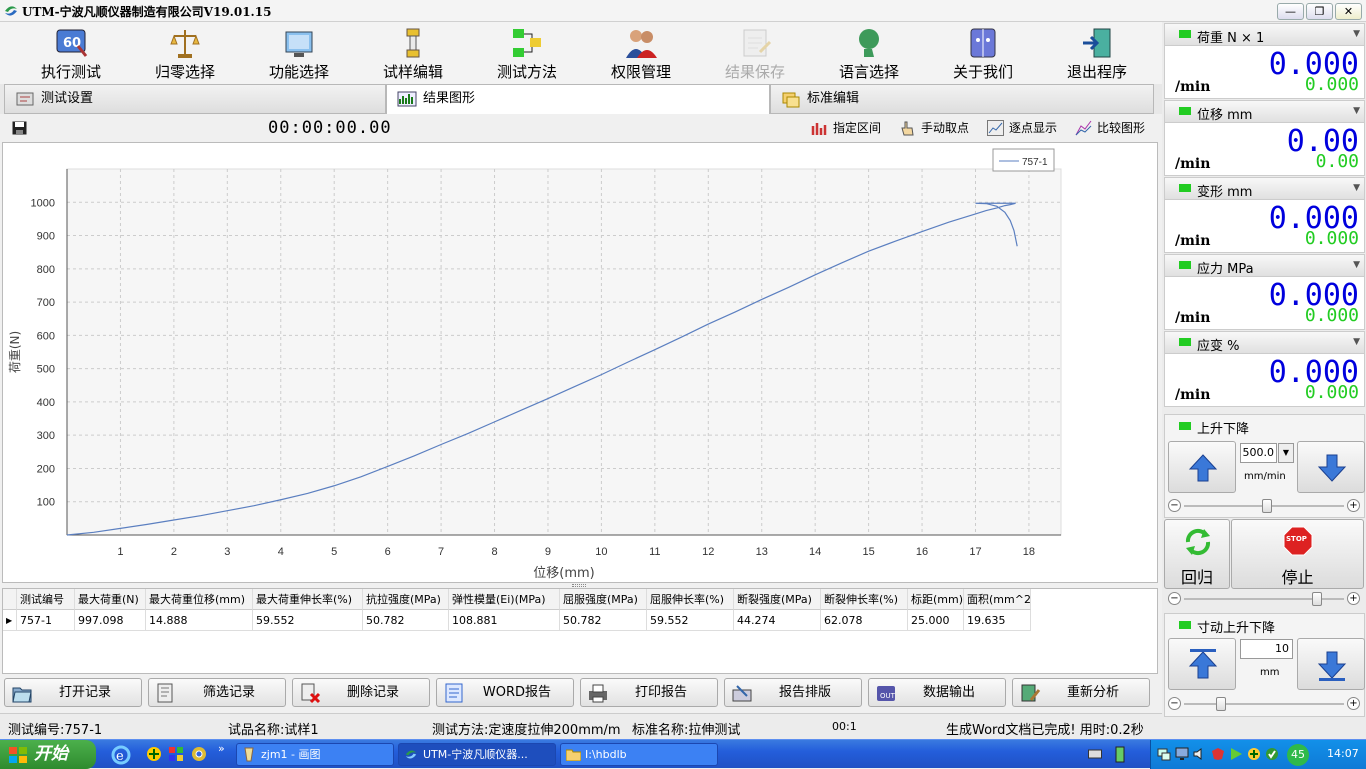 The width and height of the screenshot is (1366, 769). I want to click on jog-step-input: 10, so click(1266, 649).